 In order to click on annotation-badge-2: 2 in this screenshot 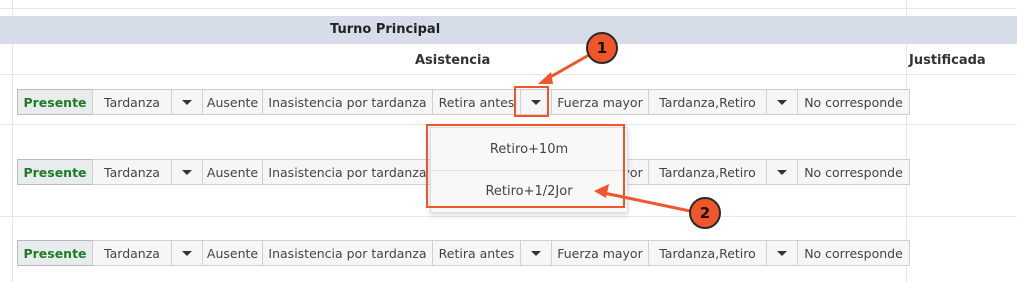, I will do `click(705, 213)`.